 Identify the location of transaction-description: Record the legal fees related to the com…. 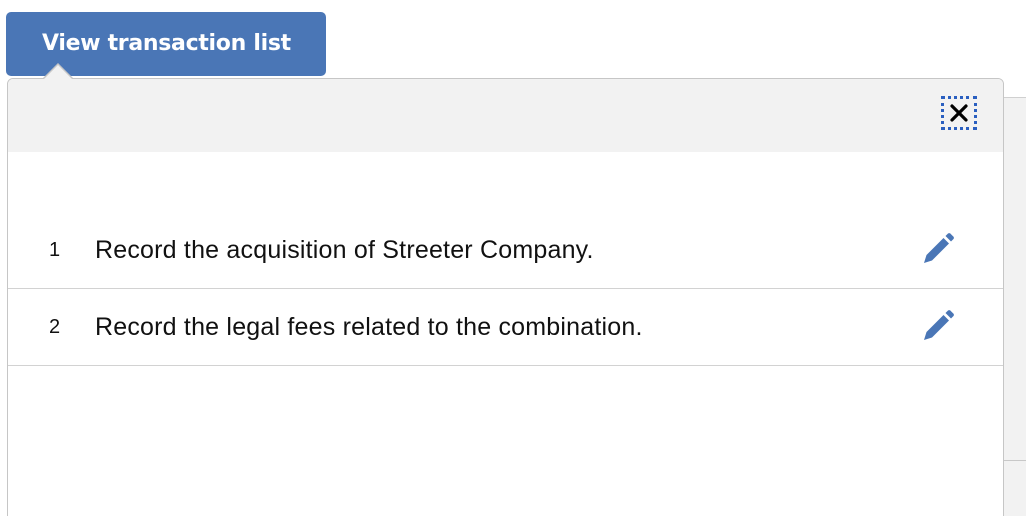
(369, 327).